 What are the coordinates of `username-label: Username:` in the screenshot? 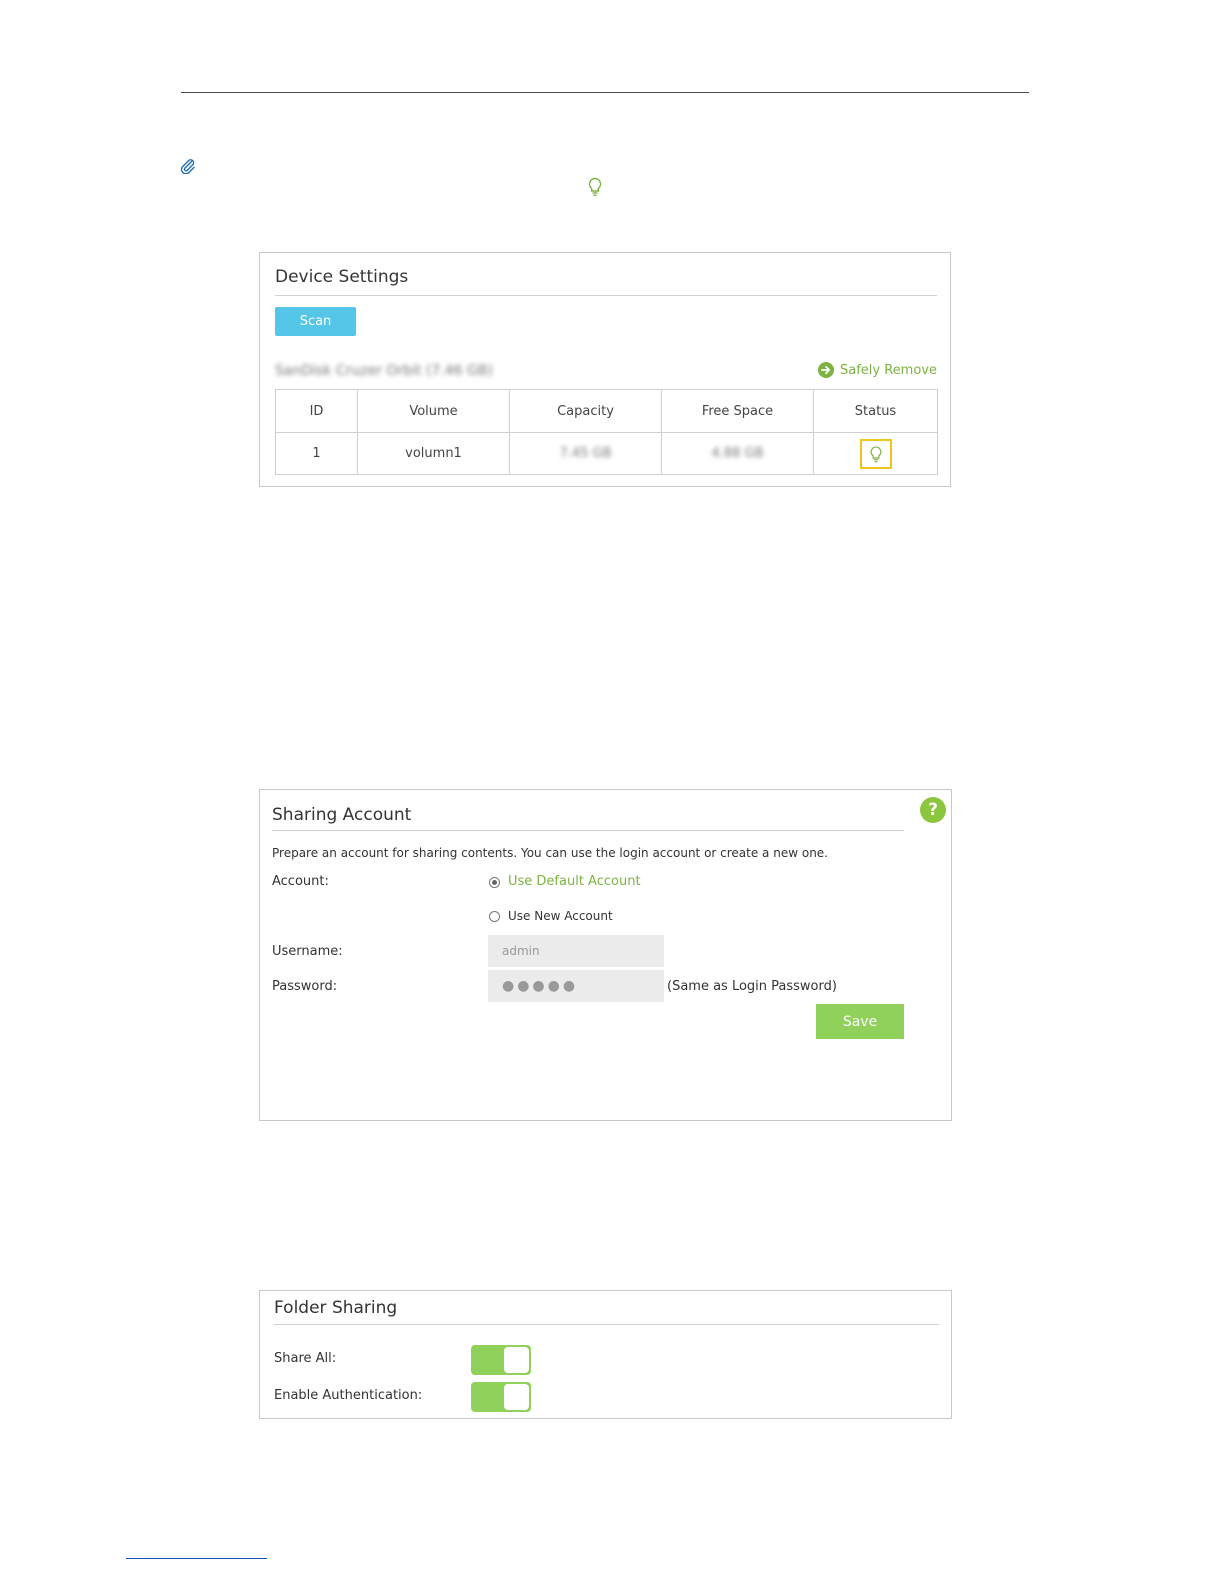 It's located at (307, 951).